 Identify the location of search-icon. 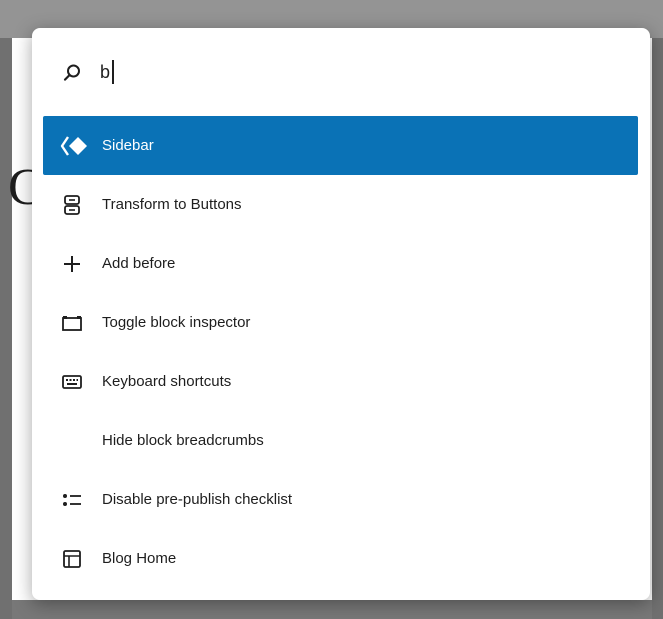
(72, 73).